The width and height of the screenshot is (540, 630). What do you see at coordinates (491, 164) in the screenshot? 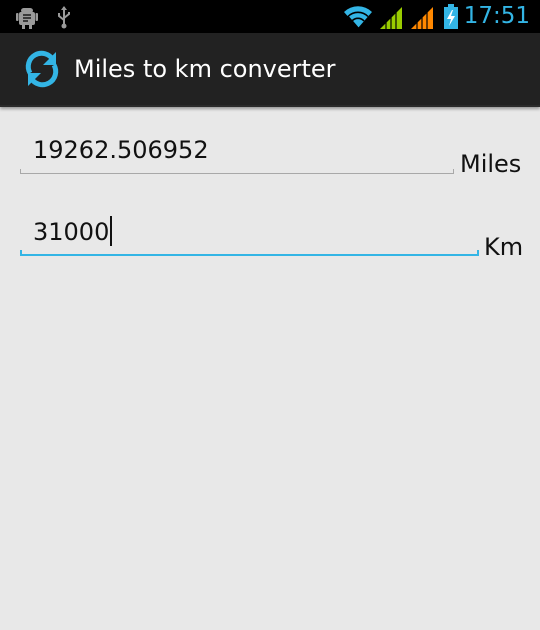
I see `miles-unit-label: Miles` at bounding box center [491, 164].